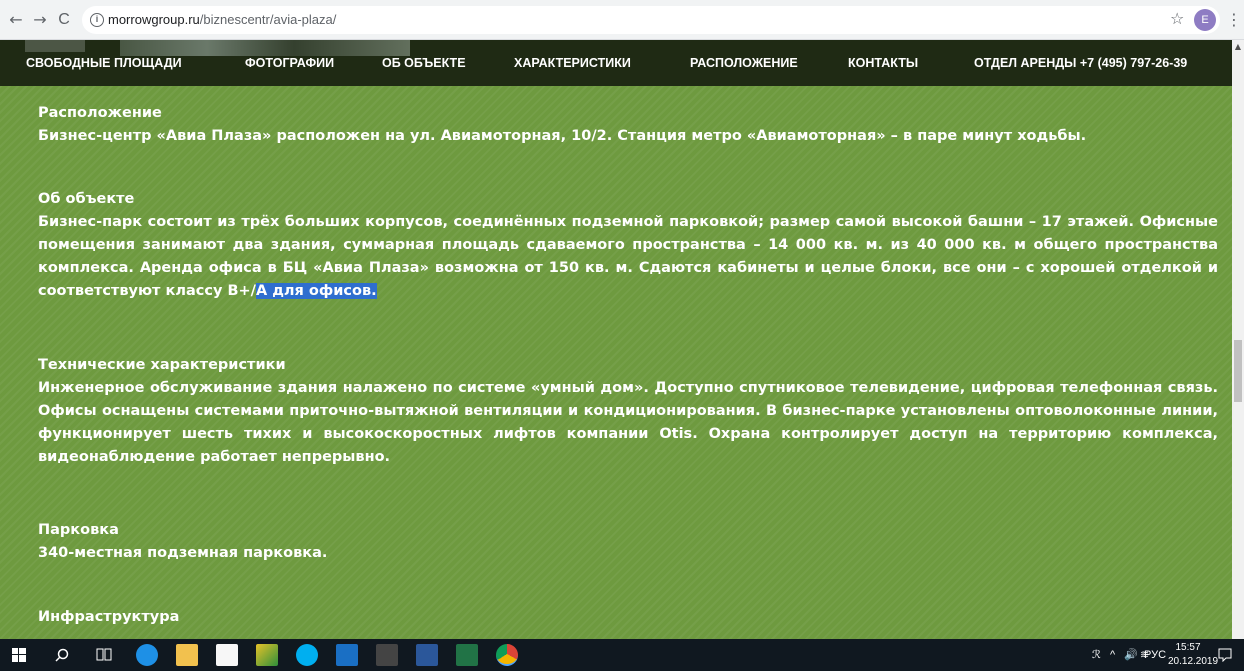 The image size is (1244, 671). Describe the element at coordinates (104, 655) in the screenshot. I see `task-view-icon` at that location.